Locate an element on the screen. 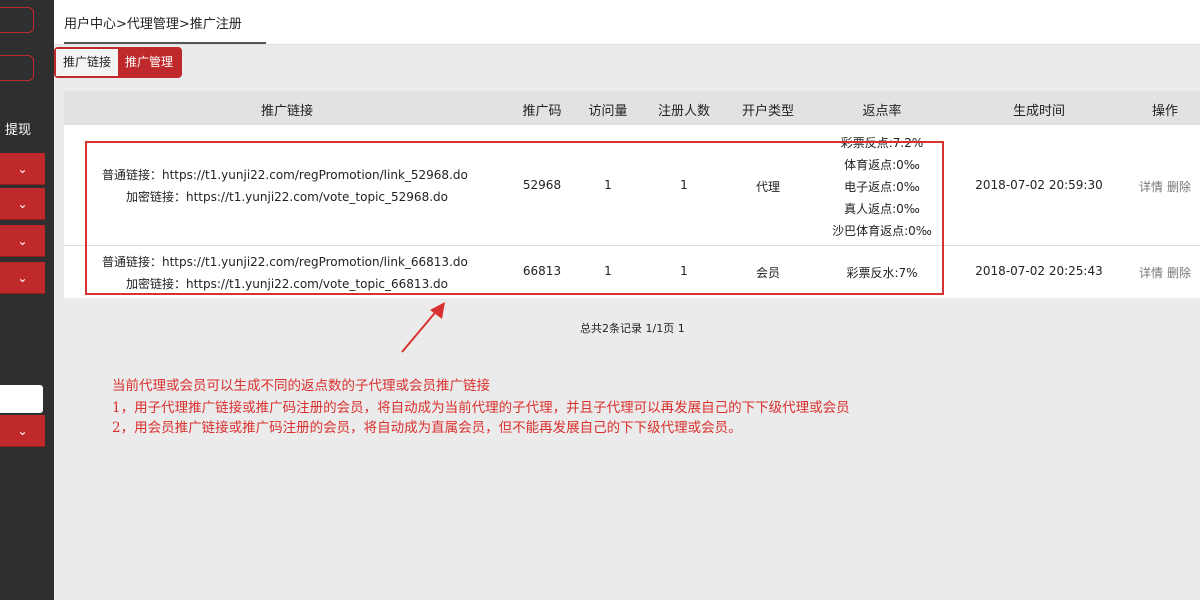 The height and width of the screenshot is (600, 1200). column-header: 推广码 is located at coordinates (542, 111).